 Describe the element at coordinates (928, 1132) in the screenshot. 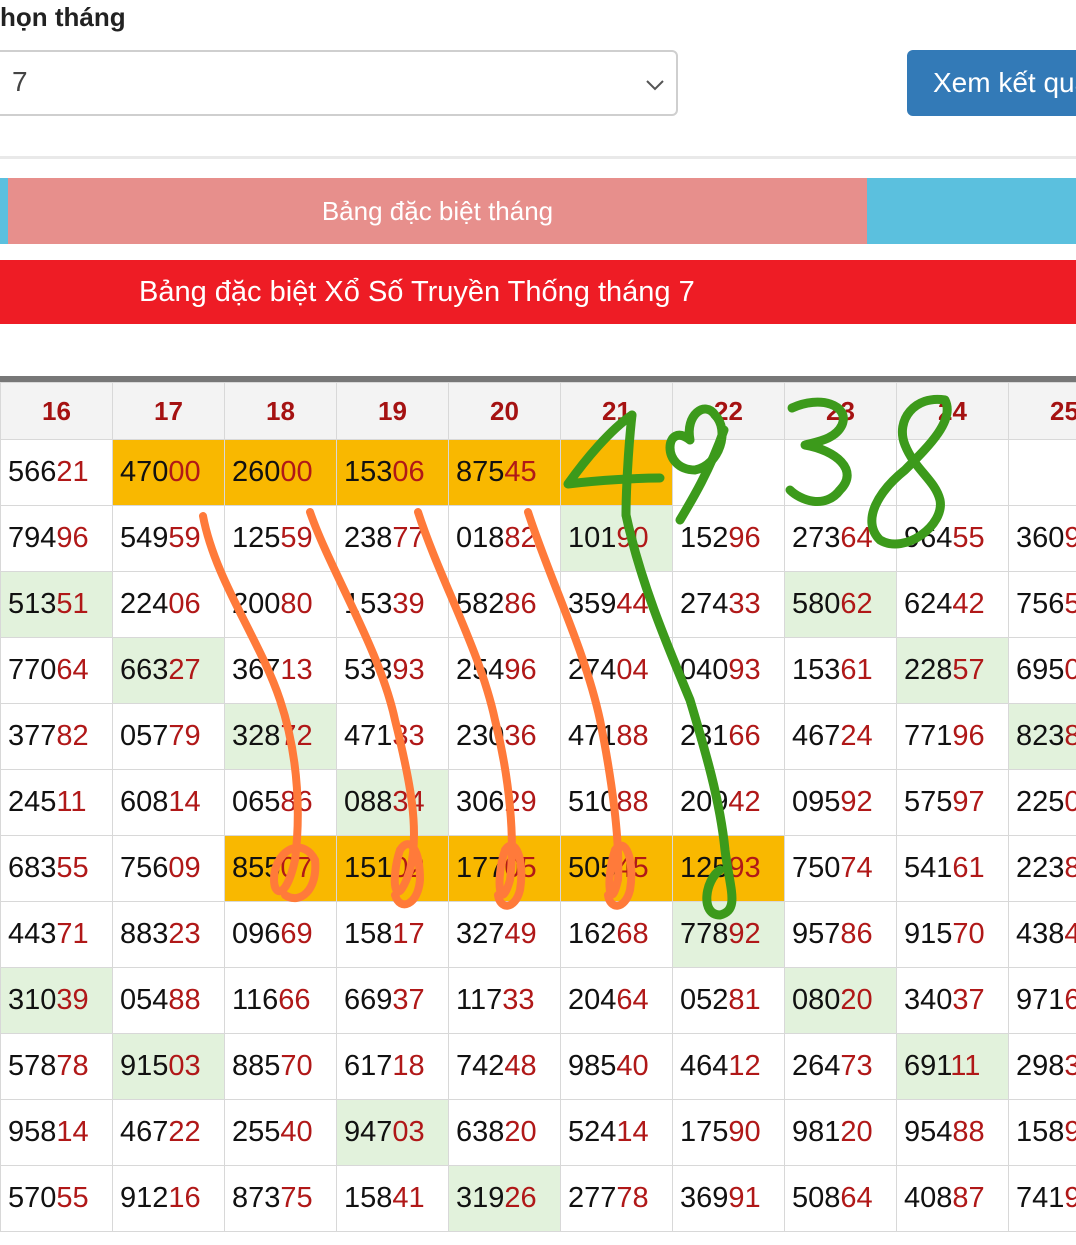

I see `cell-prefix: 954` at that location.